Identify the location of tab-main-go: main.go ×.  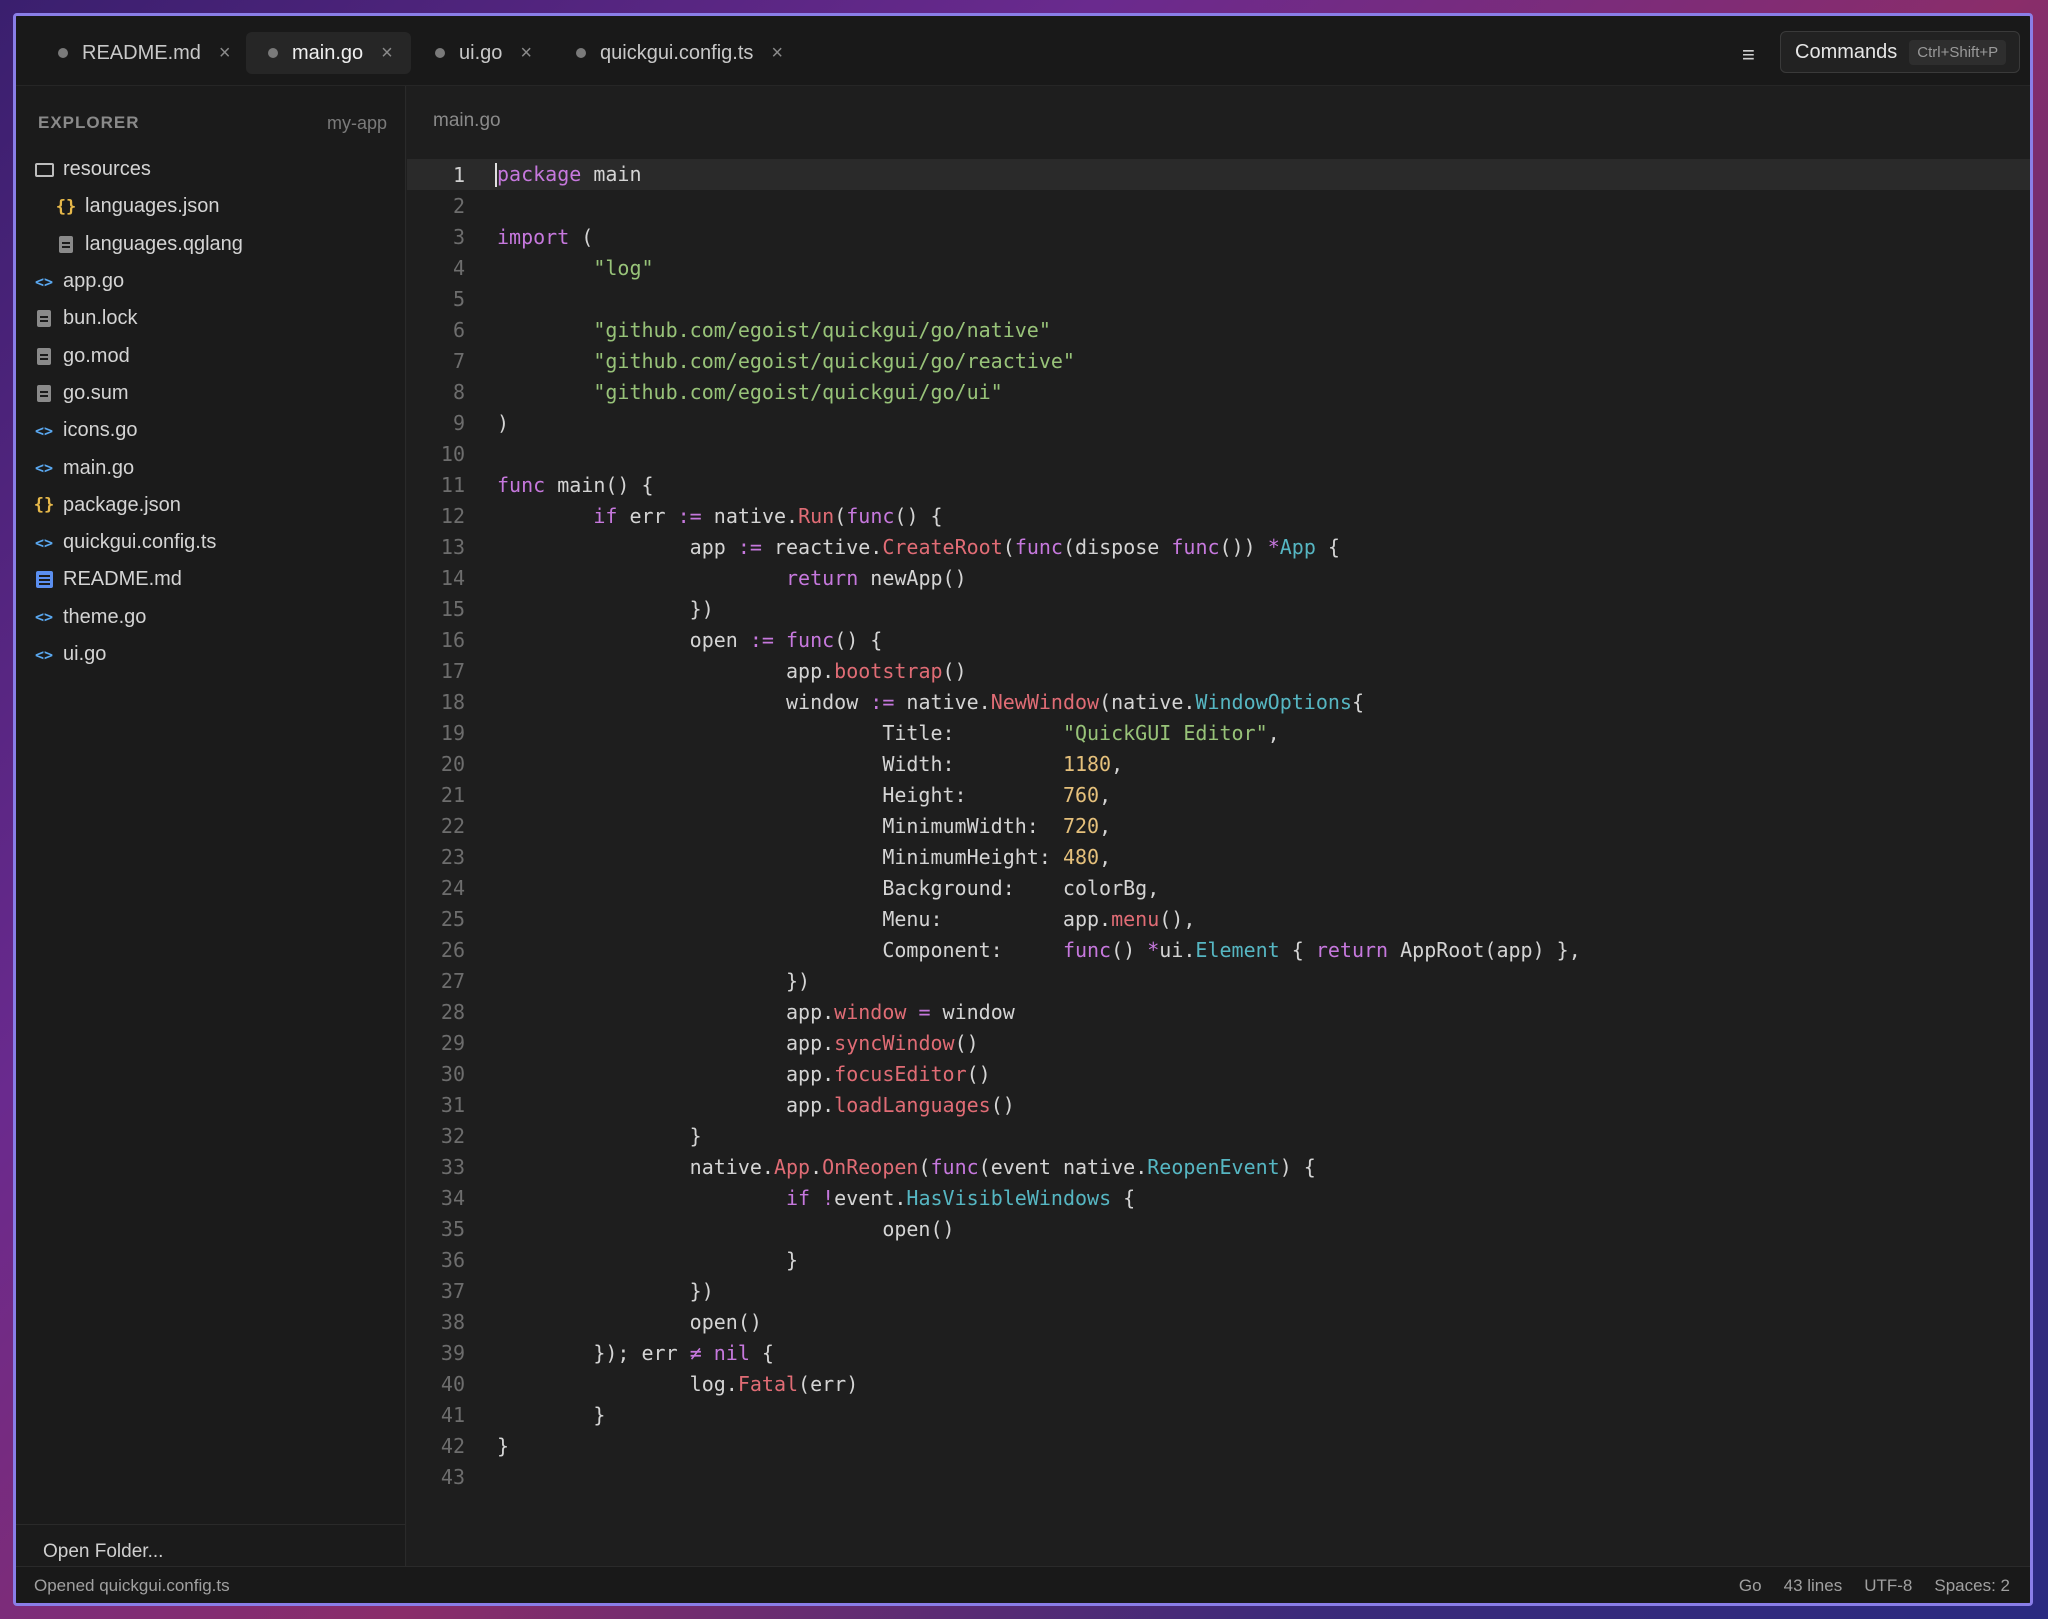
(328, 53).